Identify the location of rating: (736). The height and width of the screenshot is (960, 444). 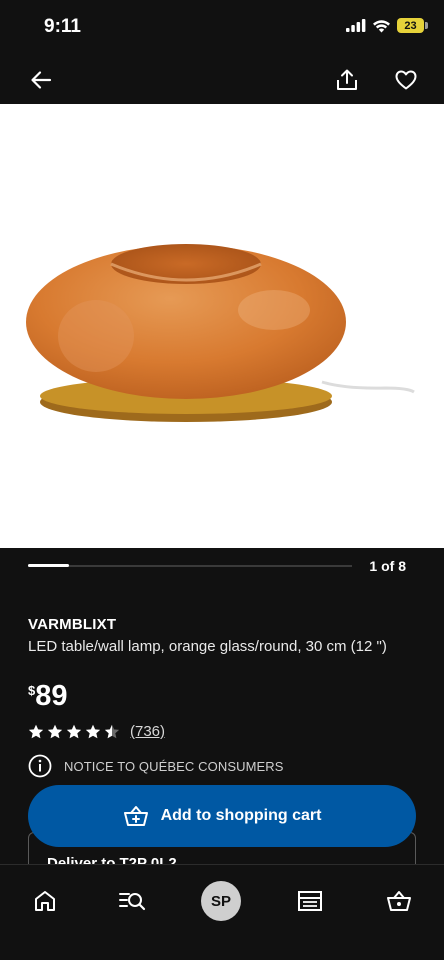
(96, 731).